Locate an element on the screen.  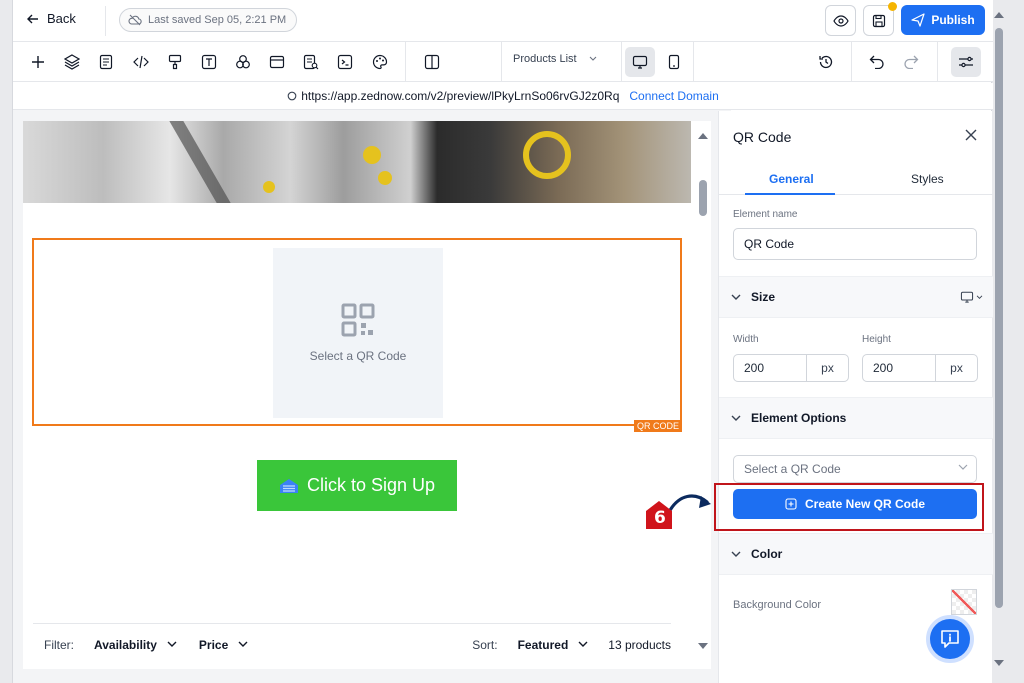
code-button is located at coordinates (141, 62).